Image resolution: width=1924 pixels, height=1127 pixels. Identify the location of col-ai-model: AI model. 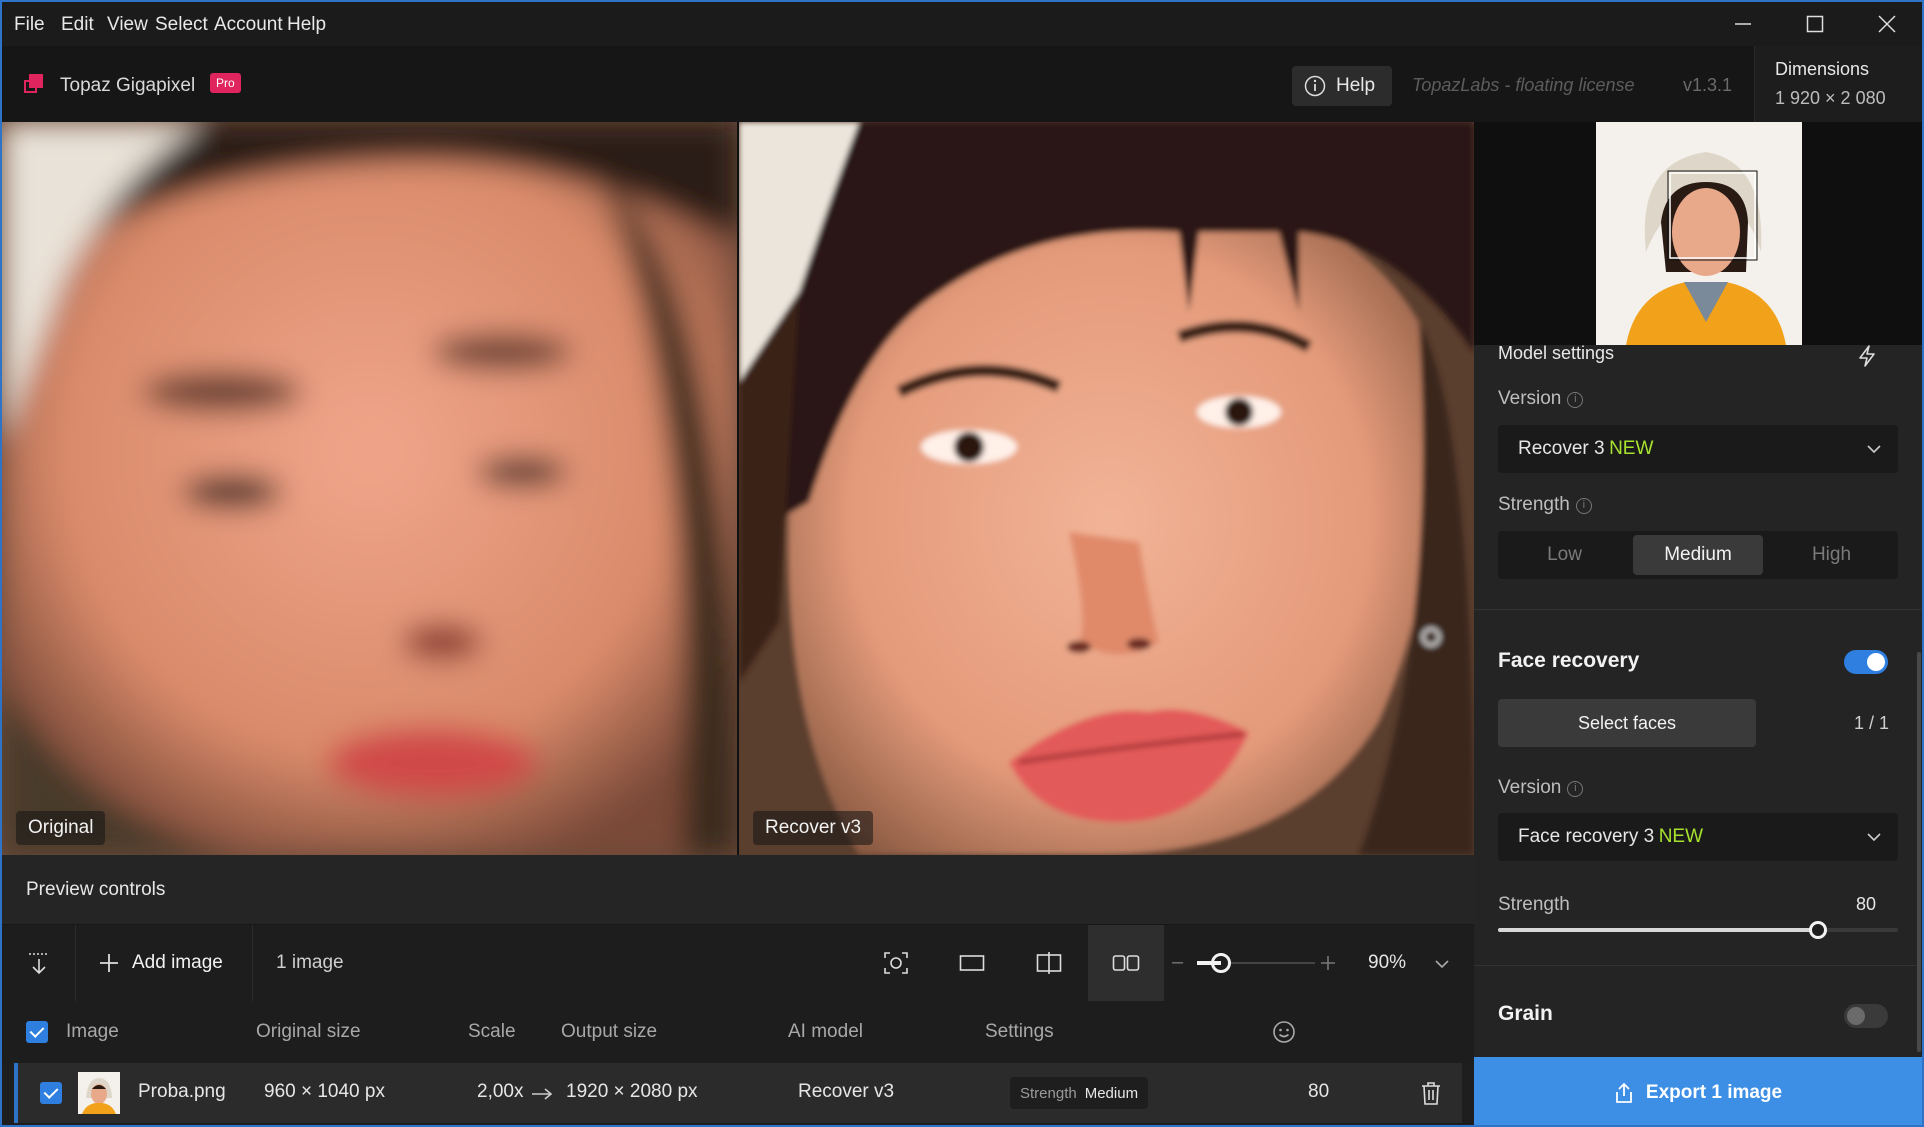
(825, 1031).